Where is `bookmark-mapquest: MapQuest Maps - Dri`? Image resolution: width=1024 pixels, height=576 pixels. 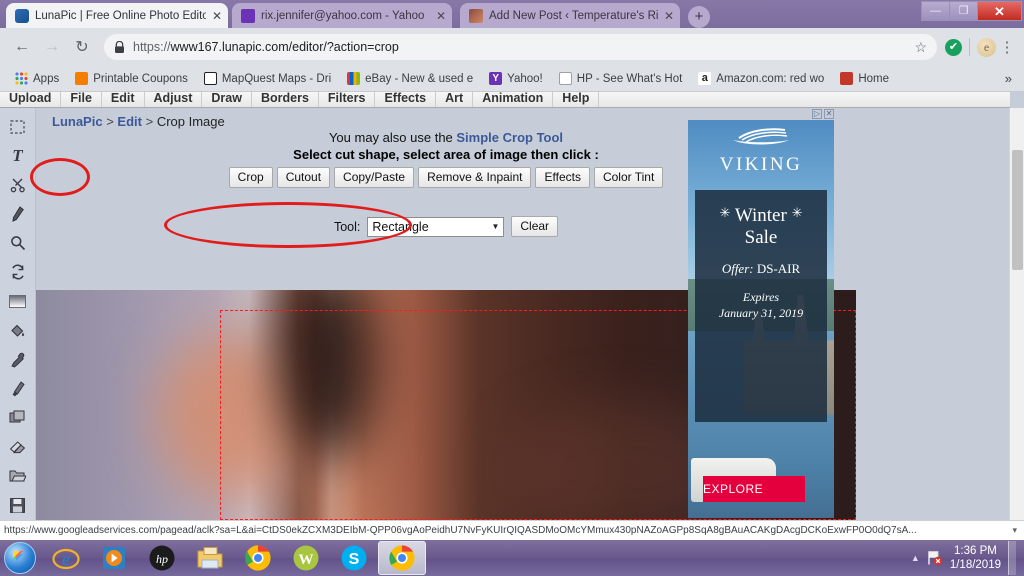
bookmark-mapquest: MapQuest Maps - Dri is located at coordinates (267, 79).